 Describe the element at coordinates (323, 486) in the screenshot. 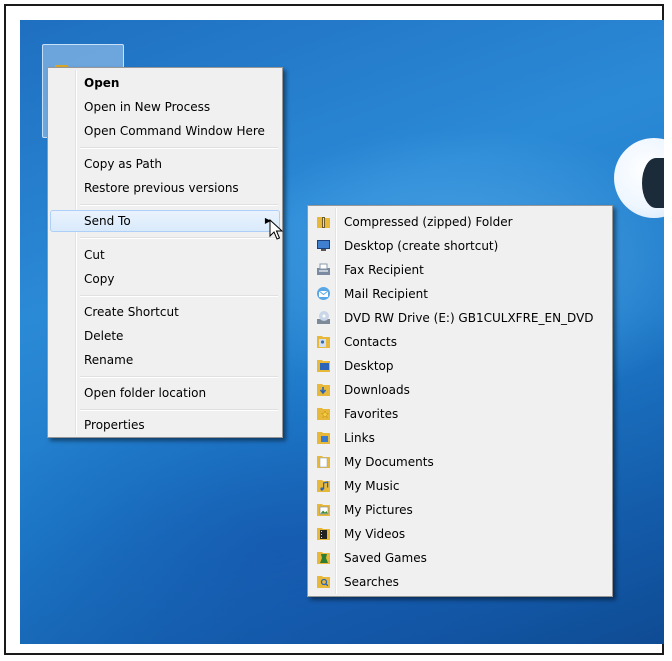

I see `music-folder-icon` at that location.